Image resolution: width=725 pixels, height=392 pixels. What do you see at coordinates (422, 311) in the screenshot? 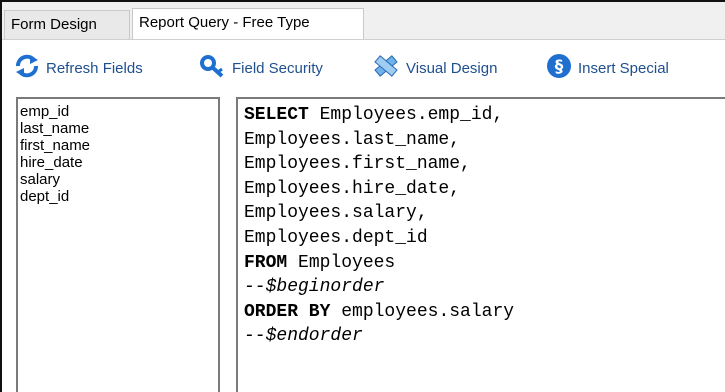
I see `sql-text: employees.salary` at bounding box center [422, 311].